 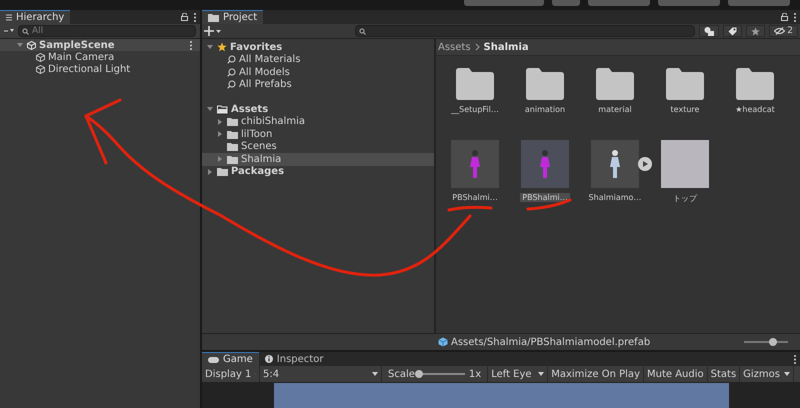 What do you see at coordinates (318, 146) in the screenshot?
I see `tree-item: Scenes` at bounding box center [318, 146].